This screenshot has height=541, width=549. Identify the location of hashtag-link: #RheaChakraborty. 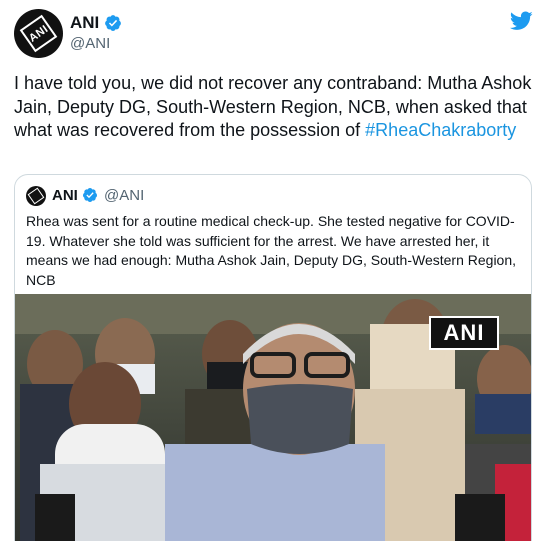
(440, 130).